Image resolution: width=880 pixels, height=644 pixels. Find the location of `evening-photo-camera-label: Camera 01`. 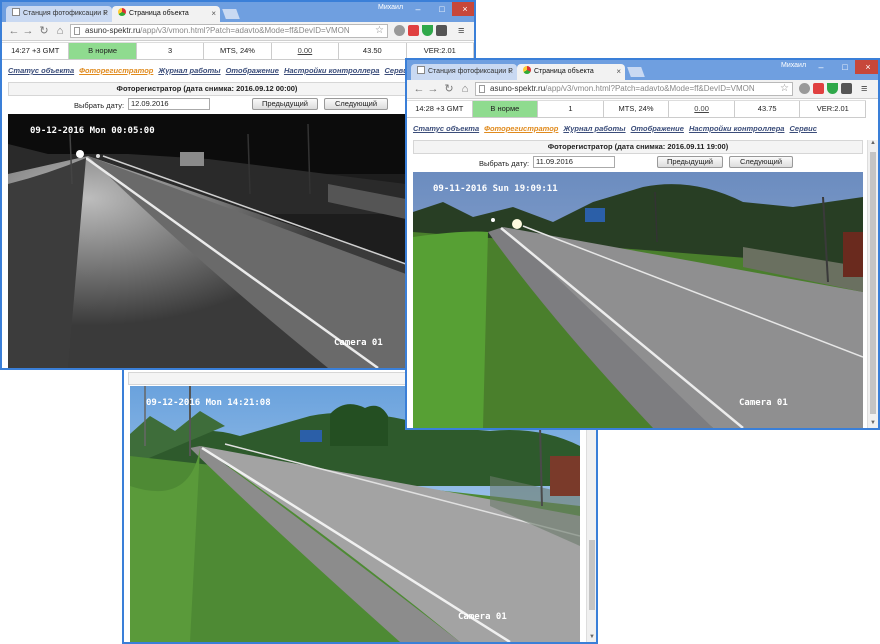

evening-photo-camera-label: Camera 01 is located at coordinates (763, 403).